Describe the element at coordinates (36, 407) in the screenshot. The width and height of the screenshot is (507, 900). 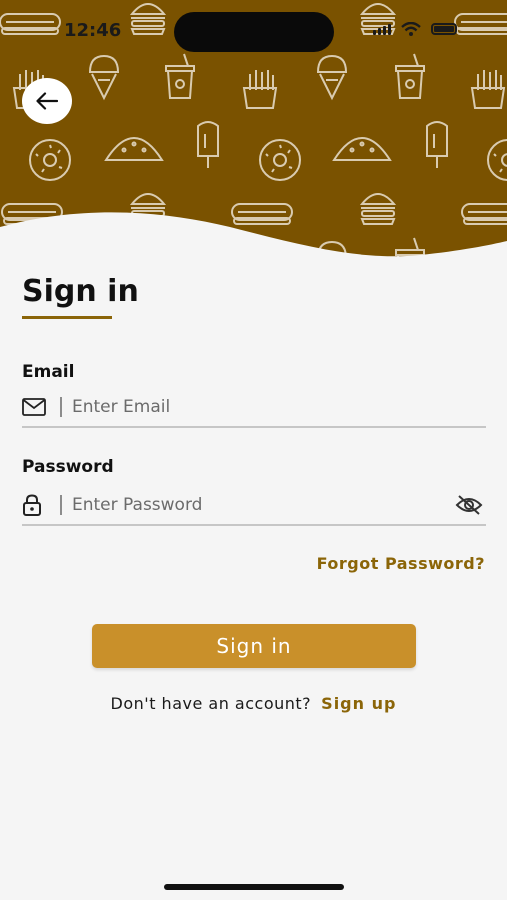
I see `mail-icon` at that location.